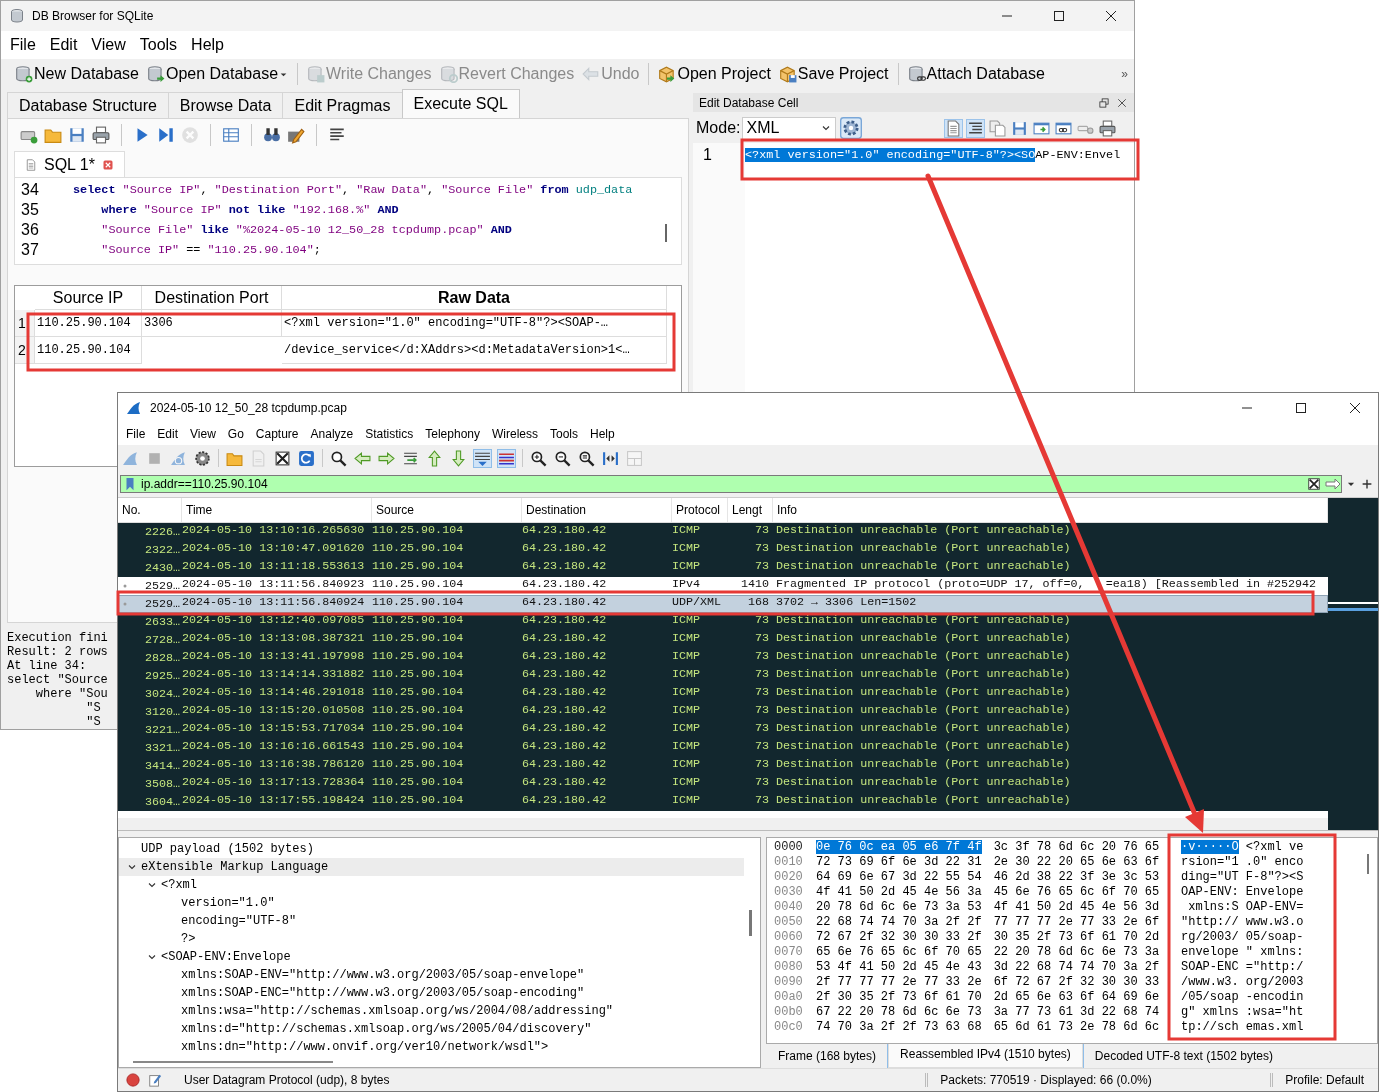 The width and height of the screenshot is (1379, 1092). Describe the element at coordinates (296, 135) in the screenshot. I see `pencil-icon` at that location.